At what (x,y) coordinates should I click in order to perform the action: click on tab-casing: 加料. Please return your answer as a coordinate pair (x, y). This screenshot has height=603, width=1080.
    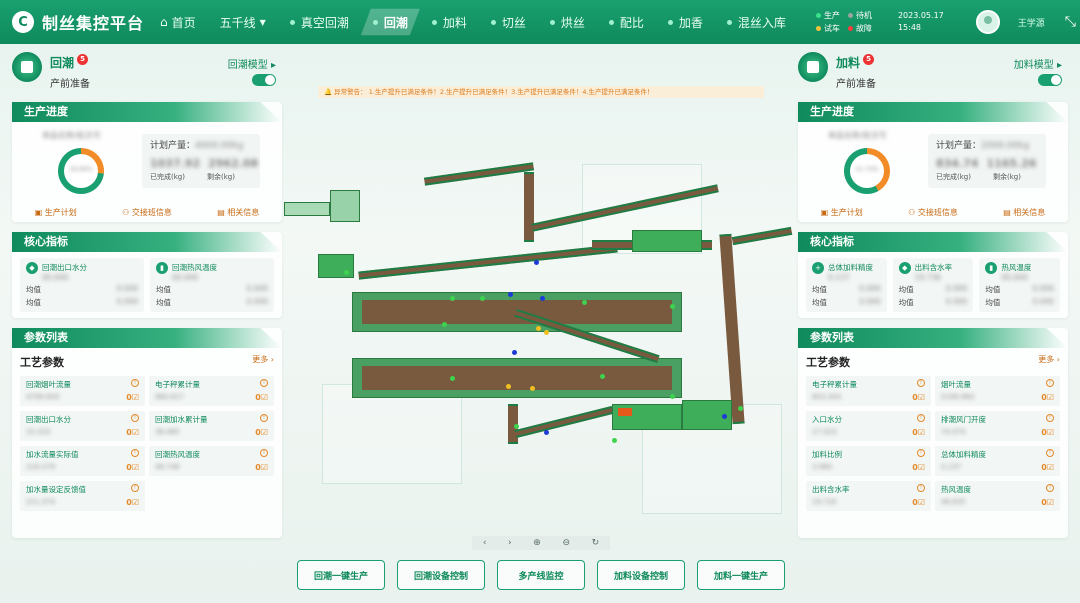
    Looking at the image, I should click on (449, 22).